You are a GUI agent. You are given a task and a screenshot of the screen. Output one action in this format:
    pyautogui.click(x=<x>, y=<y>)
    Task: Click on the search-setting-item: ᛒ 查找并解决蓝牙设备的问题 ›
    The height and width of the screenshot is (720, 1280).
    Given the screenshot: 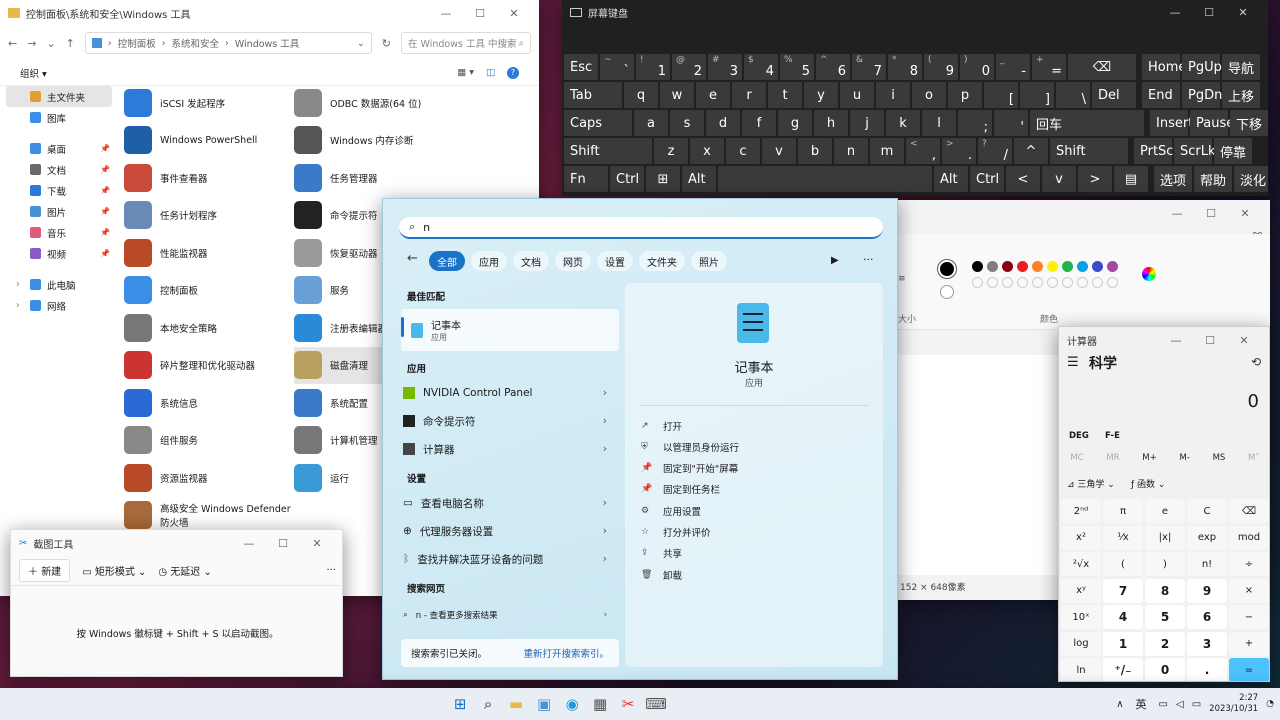 What is the action you would take?
    pyautogui.click(x=512, y=559)
    